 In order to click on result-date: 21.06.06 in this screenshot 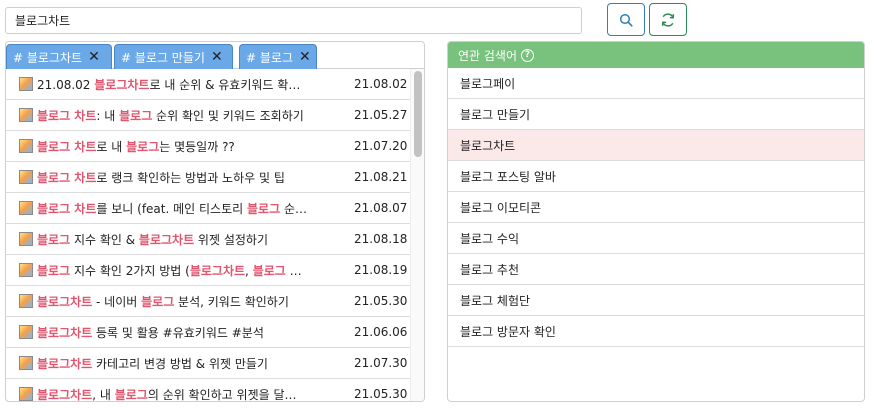, I will do `click(381, 332)`.